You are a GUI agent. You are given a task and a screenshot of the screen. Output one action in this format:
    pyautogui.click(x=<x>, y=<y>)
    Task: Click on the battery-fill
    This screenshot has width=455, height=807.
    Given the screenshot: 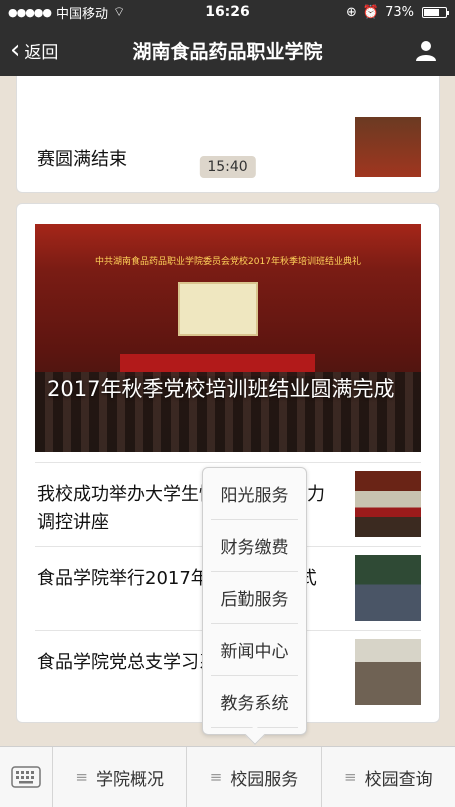 What is the action you would take?
    pyautogui.click(x=432, y=12)
    